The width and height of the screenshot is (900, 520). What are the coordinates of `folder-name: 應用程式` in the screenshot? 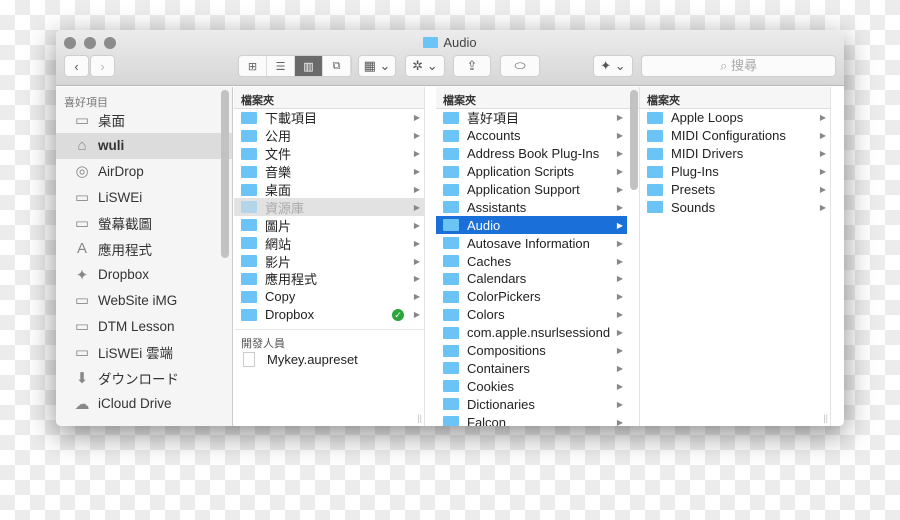 It's located at (291, 280).